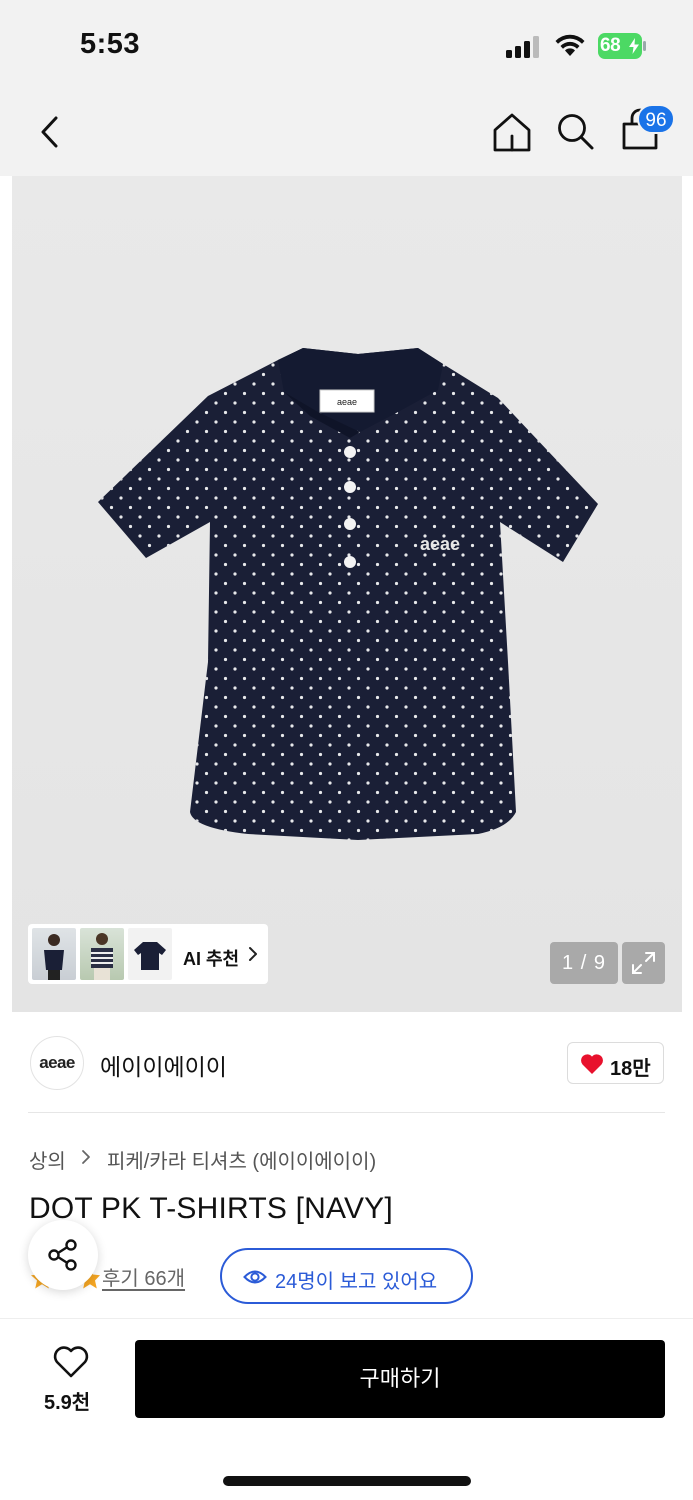 This screenshot has height=1500, width=693. I want to click on search-icon, so click(576, 132).